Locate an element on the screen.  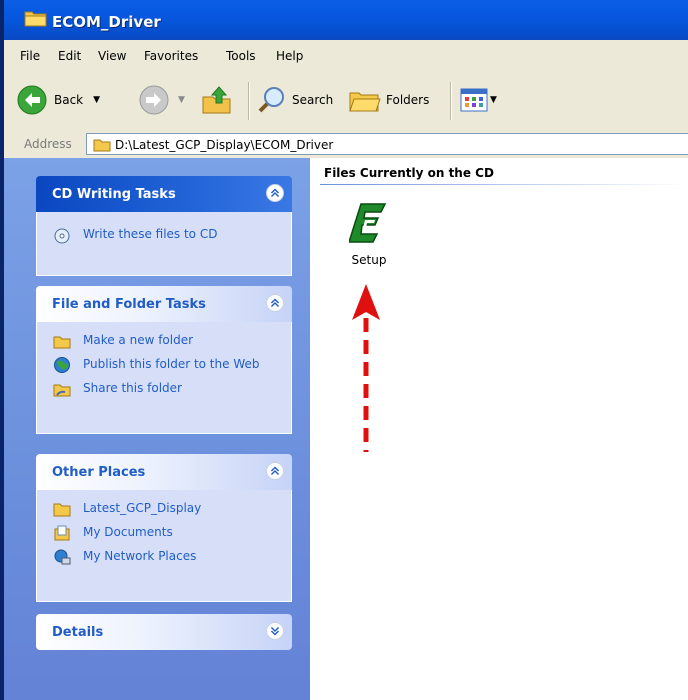
back-arrow-icon is located at coordinates (32, 100).